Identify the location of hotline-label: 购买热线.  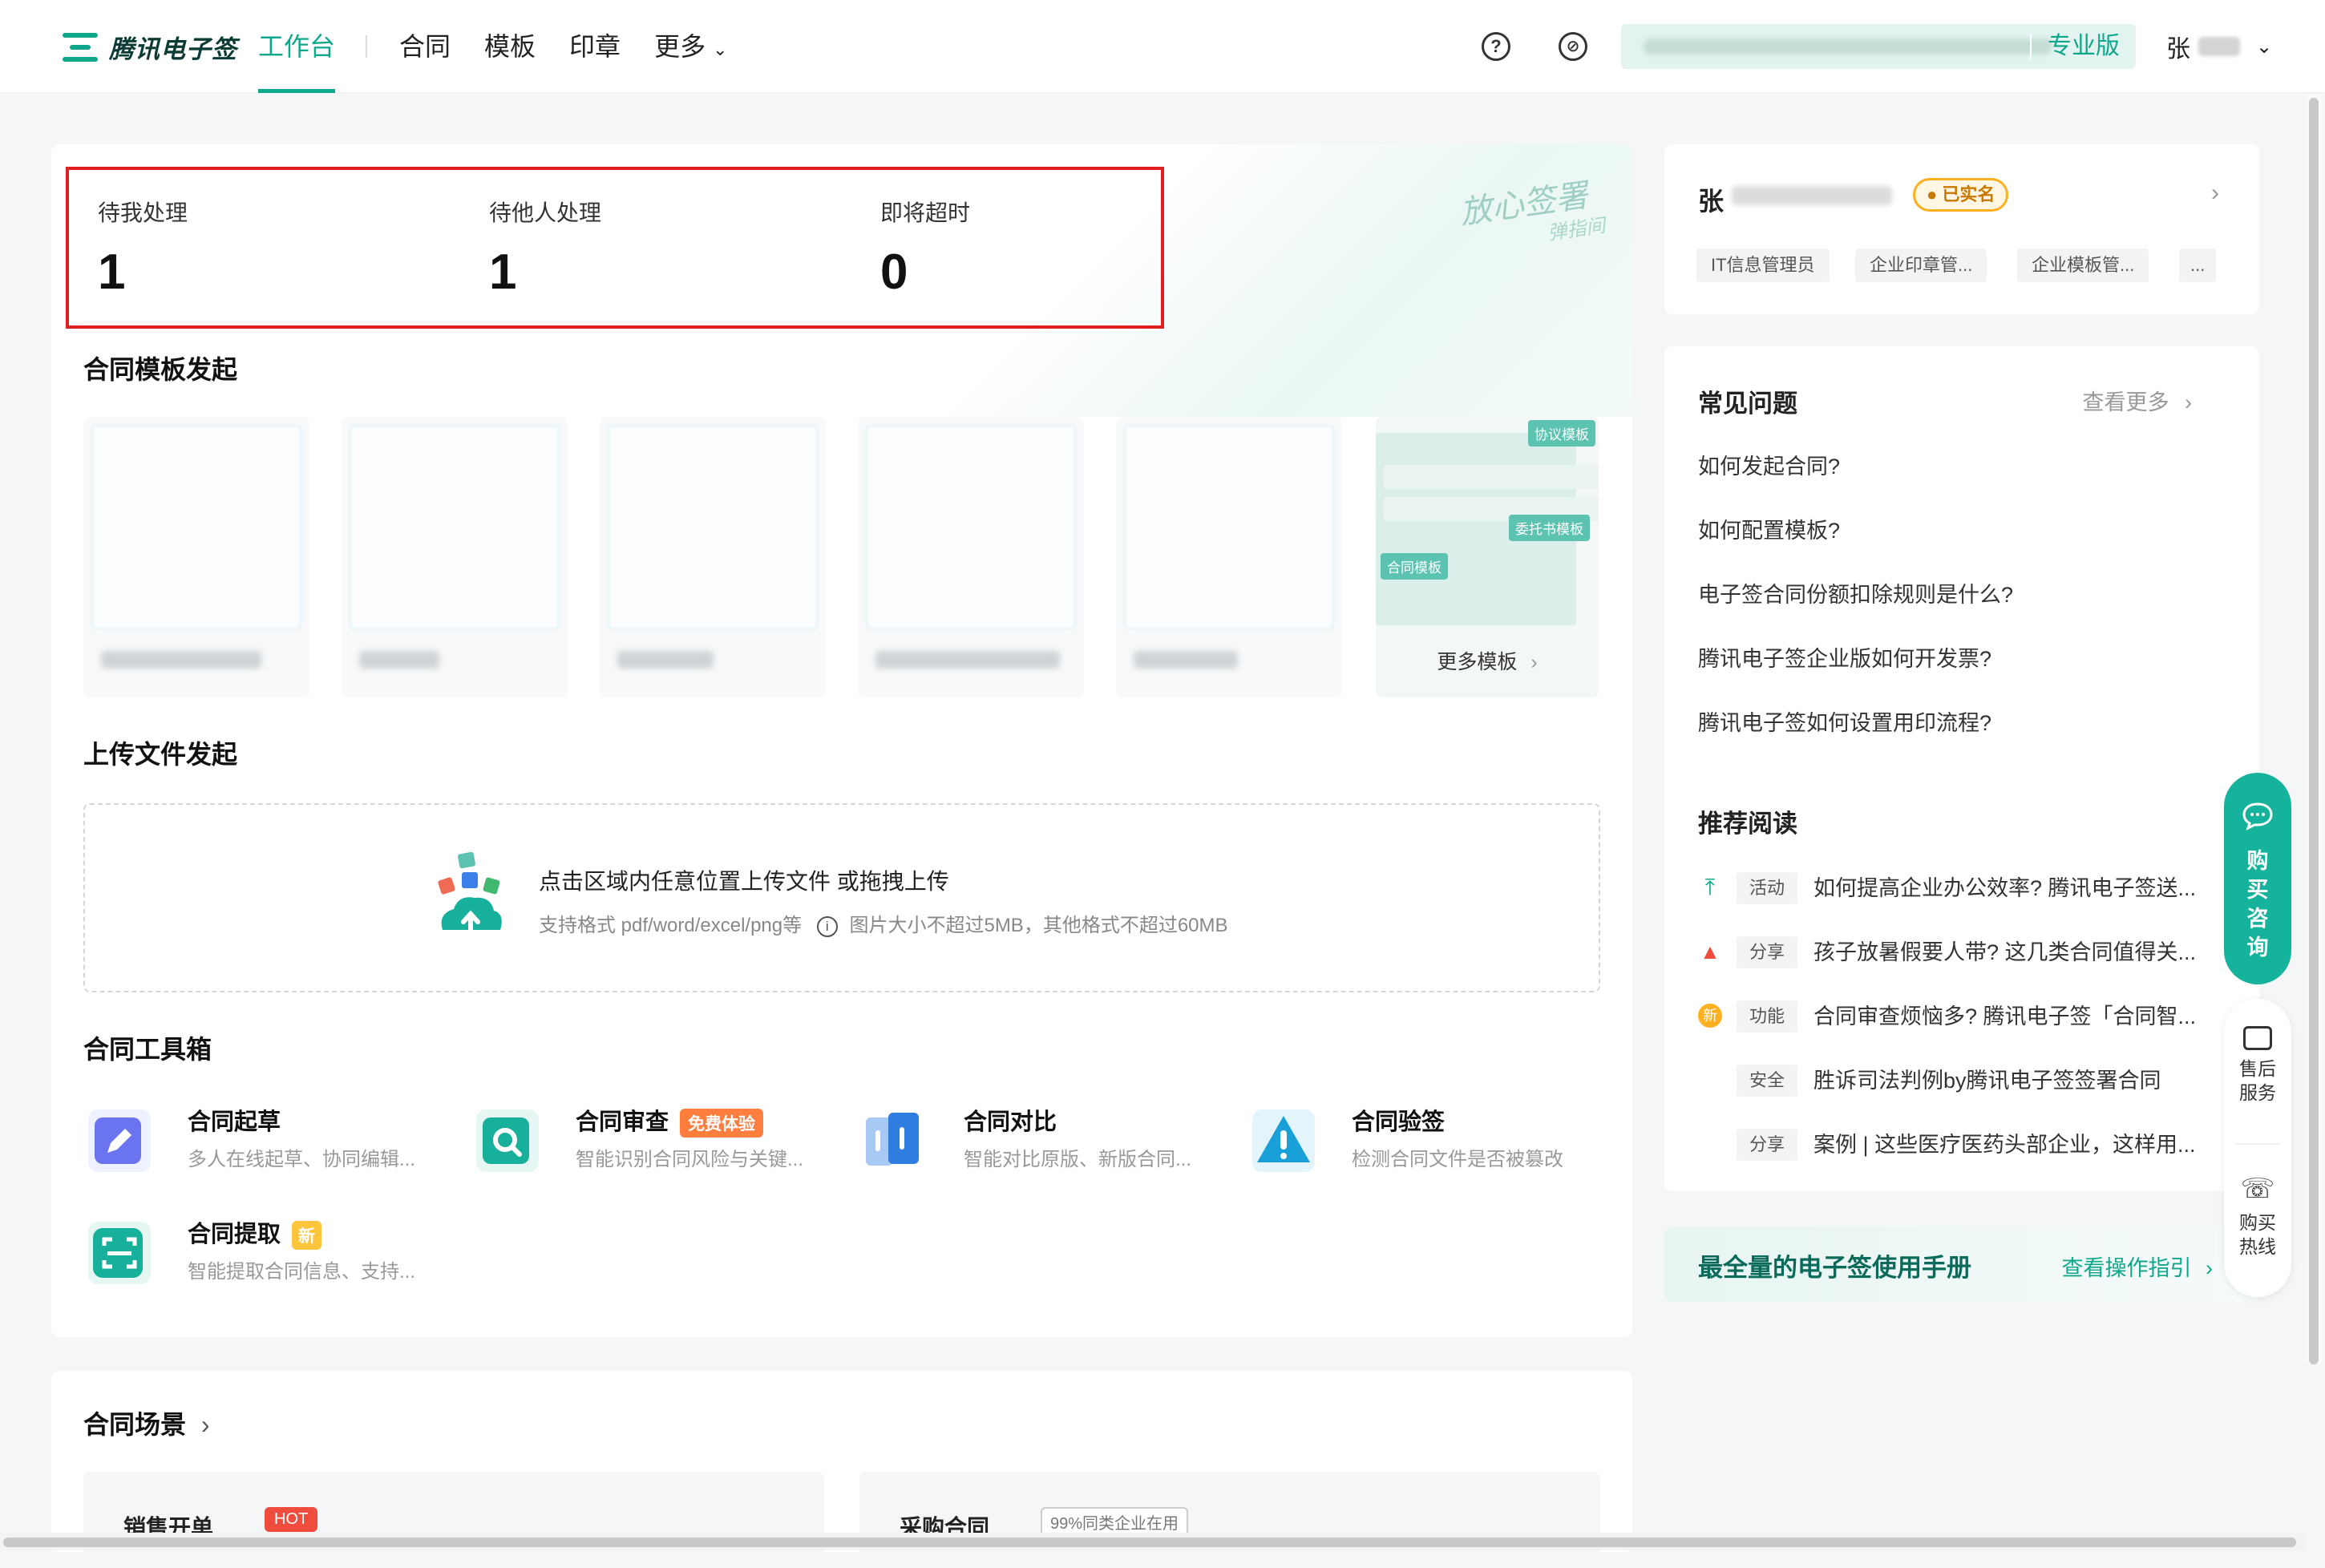
(2257, 1234).